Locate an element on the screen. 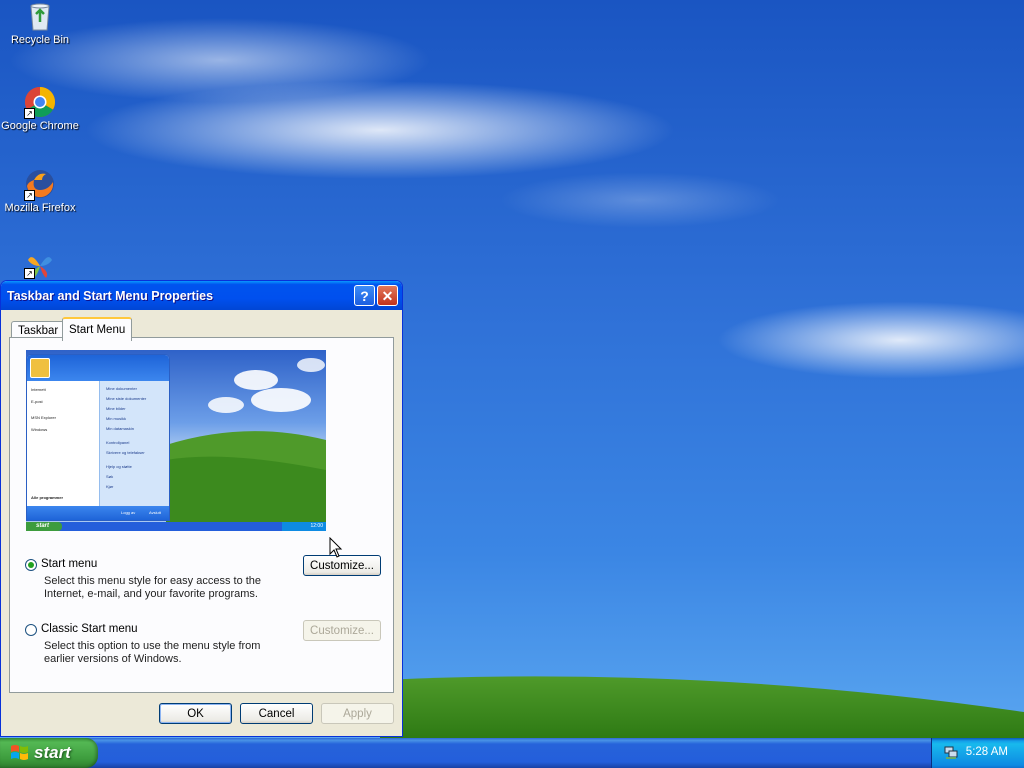 This screenshot has width=1024, height=768. preview-right-item: Skrivere og telefakser is located at coordinates (125, 452).